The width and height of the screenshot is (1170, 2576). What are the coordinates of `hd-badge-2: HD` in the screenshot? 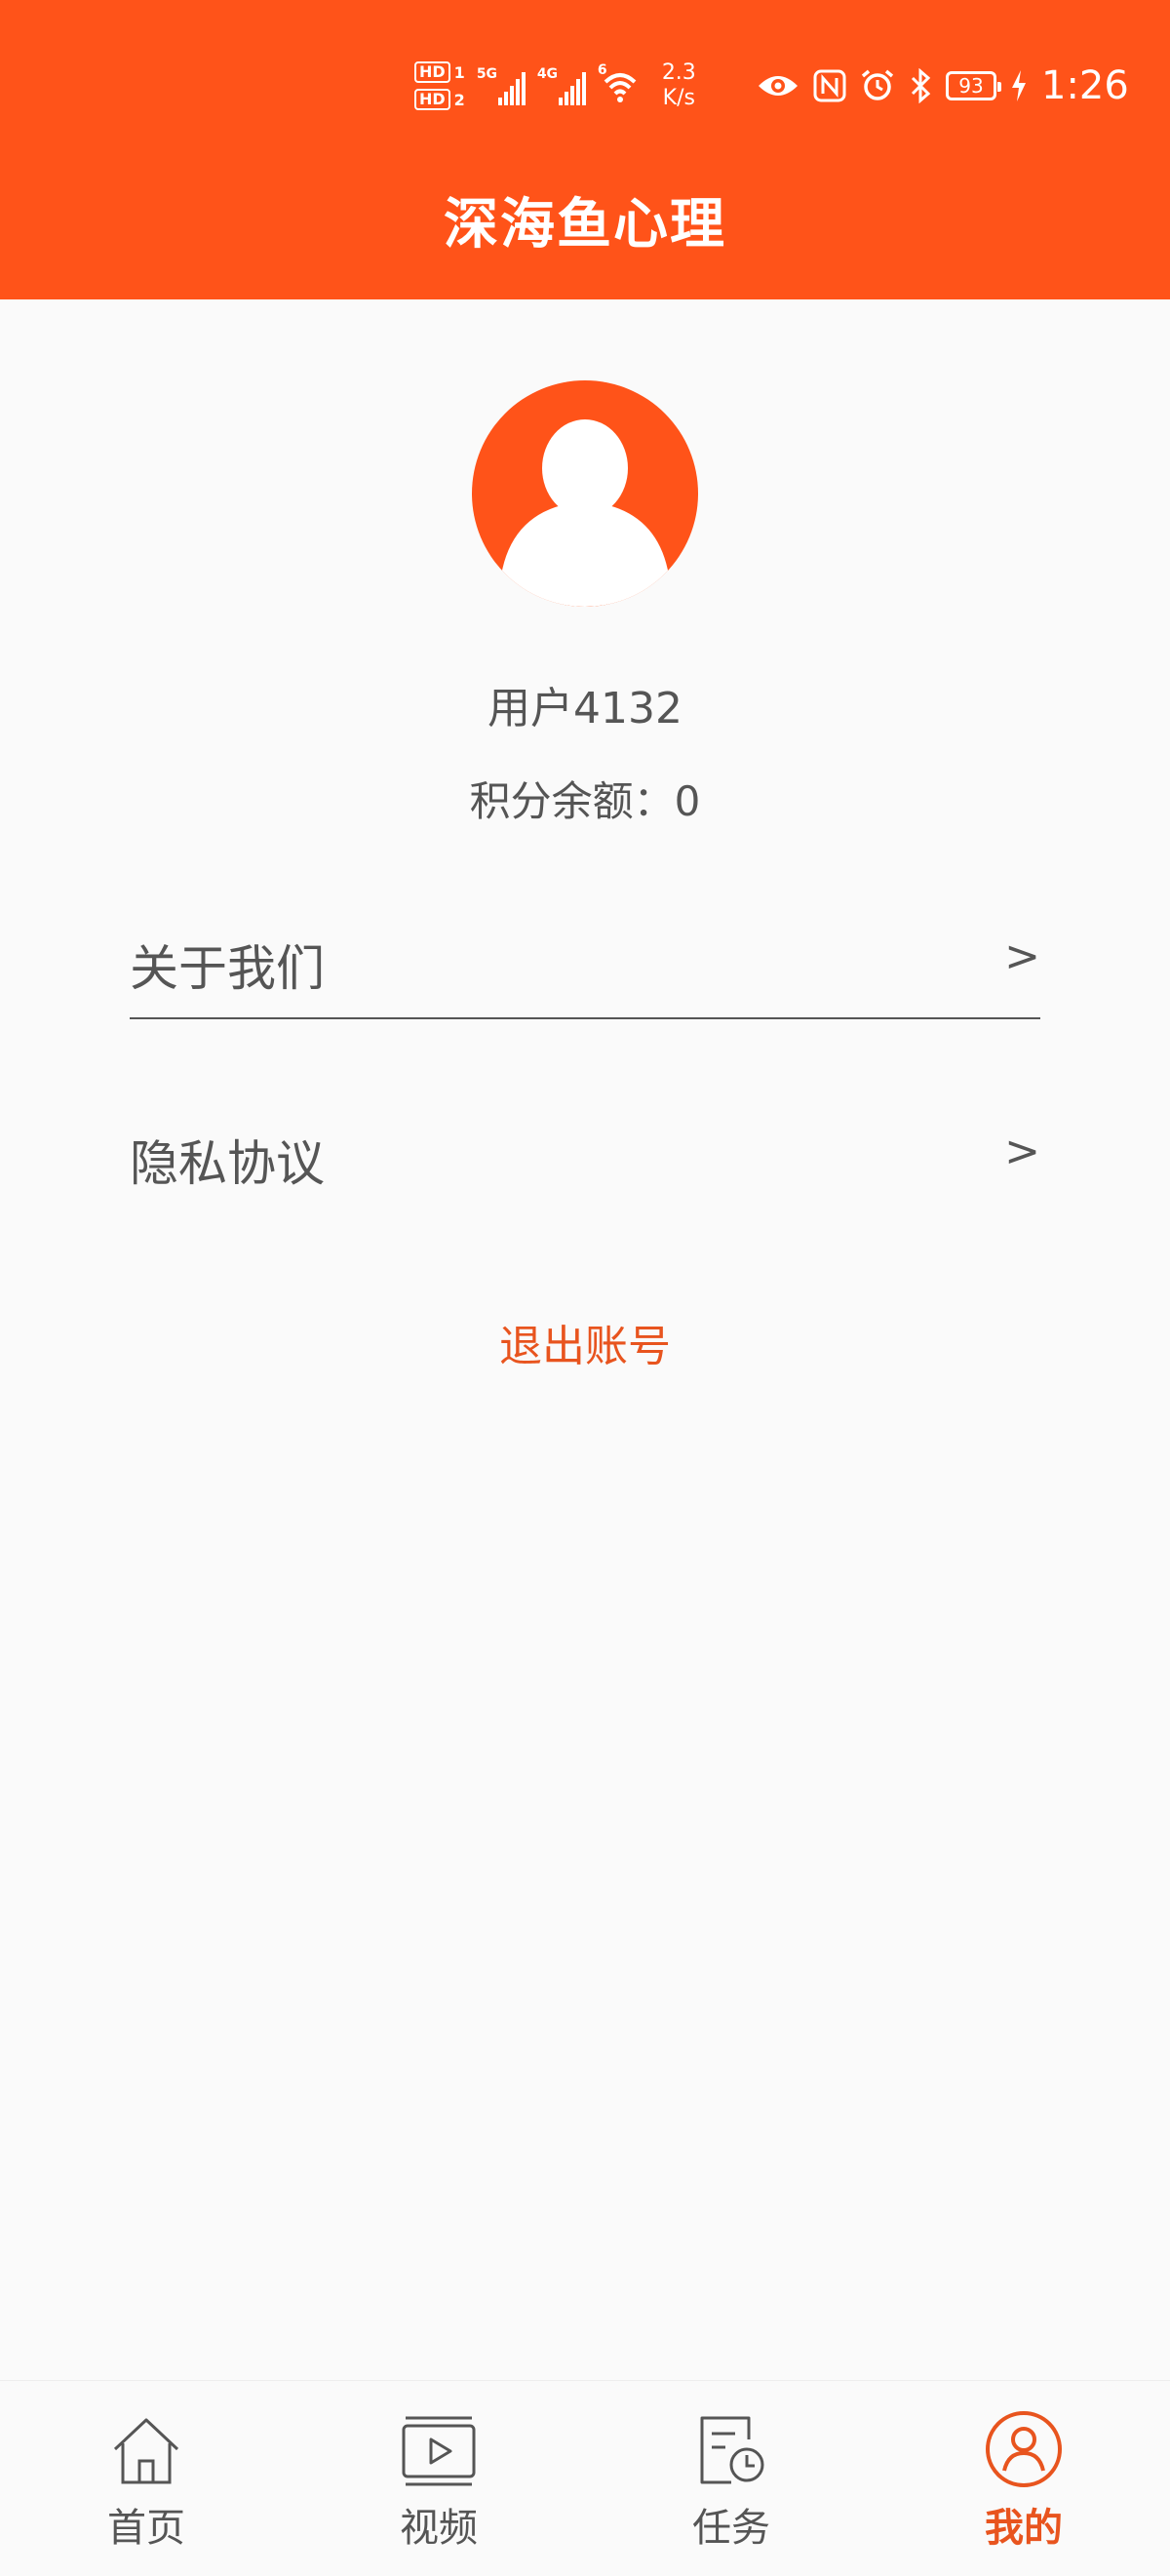 It's located at (432, 99).